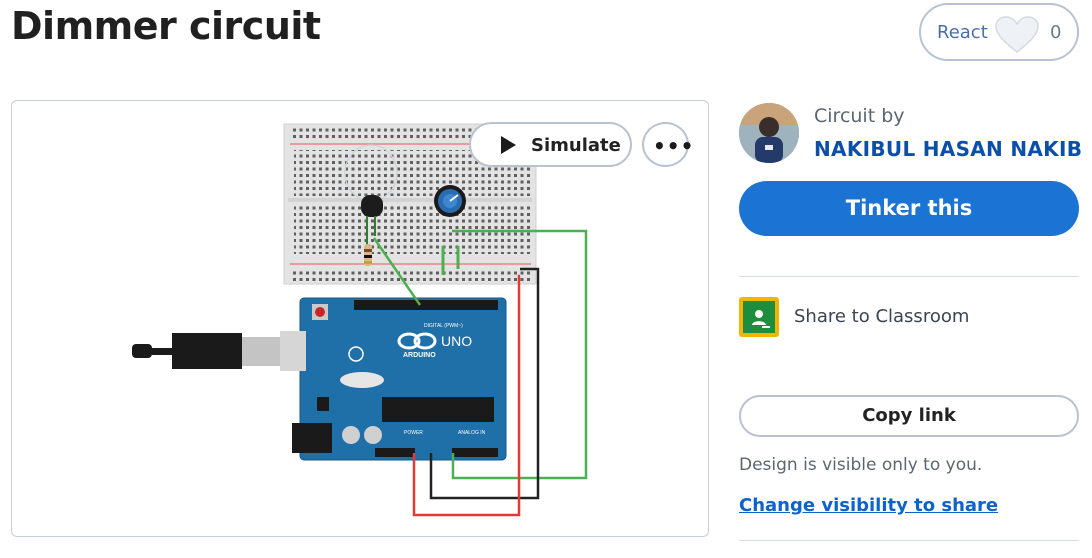 This screenshot has width=1092, height=558. I want to click on react-button: React 0, so click(999, 32).